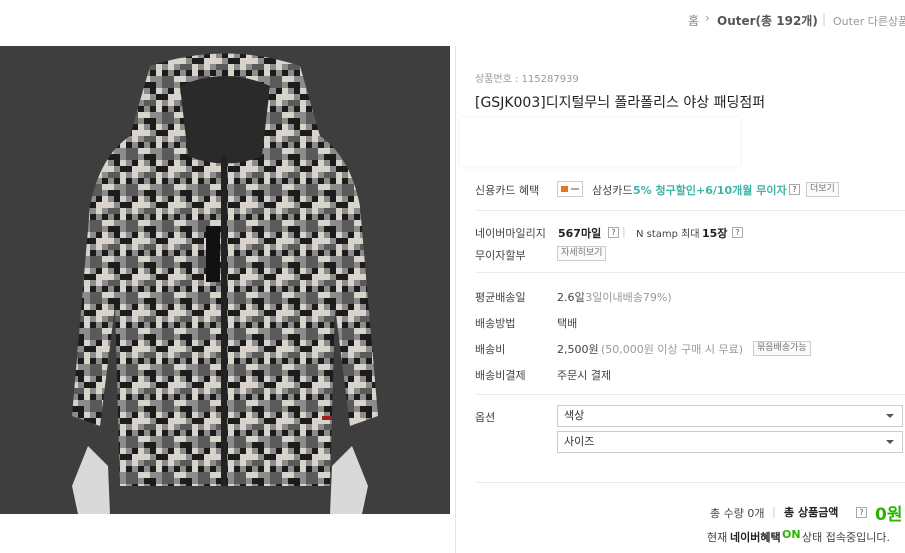 The width and height of the screenshot is (905, 553). I want to click on delivery-method-label: 배송방법, so click(495, 323).